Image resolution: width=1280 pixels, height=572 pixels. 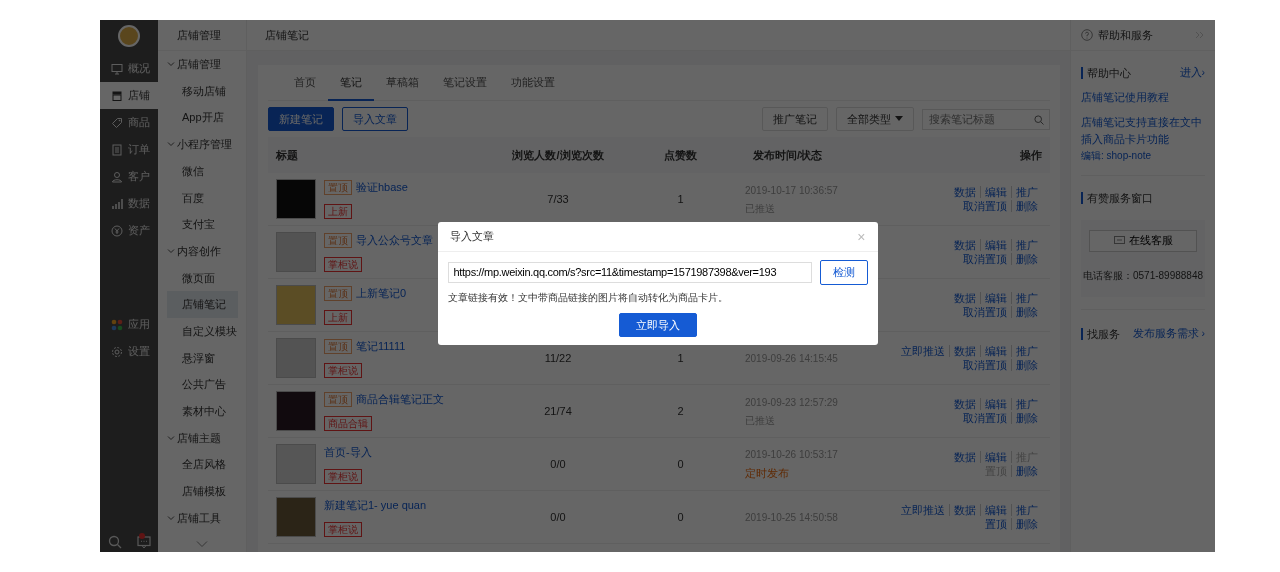 What do you see at coordinates (301, 119) in the screenshot?
I see `new-note-button: 新建笔记` at bounding box center [301, 119].